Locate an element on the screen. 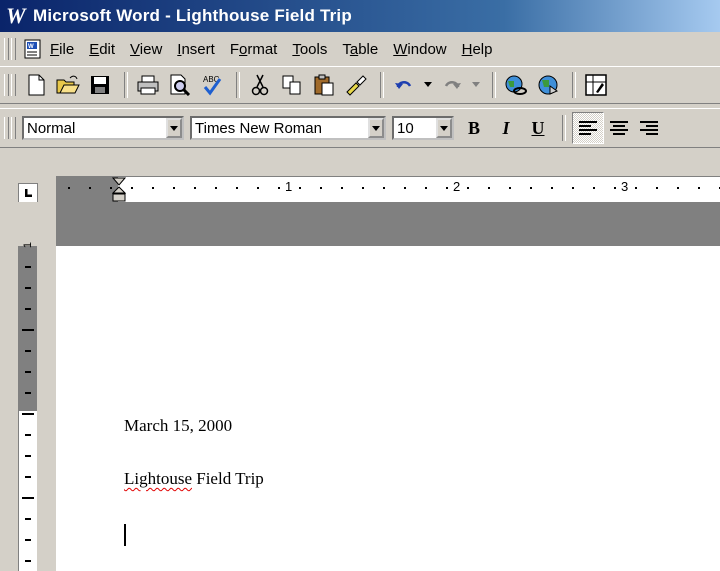 This screenshot has width=720, height=571. document-line-date: March 15, 2000 is located at coordinates (178, 426).